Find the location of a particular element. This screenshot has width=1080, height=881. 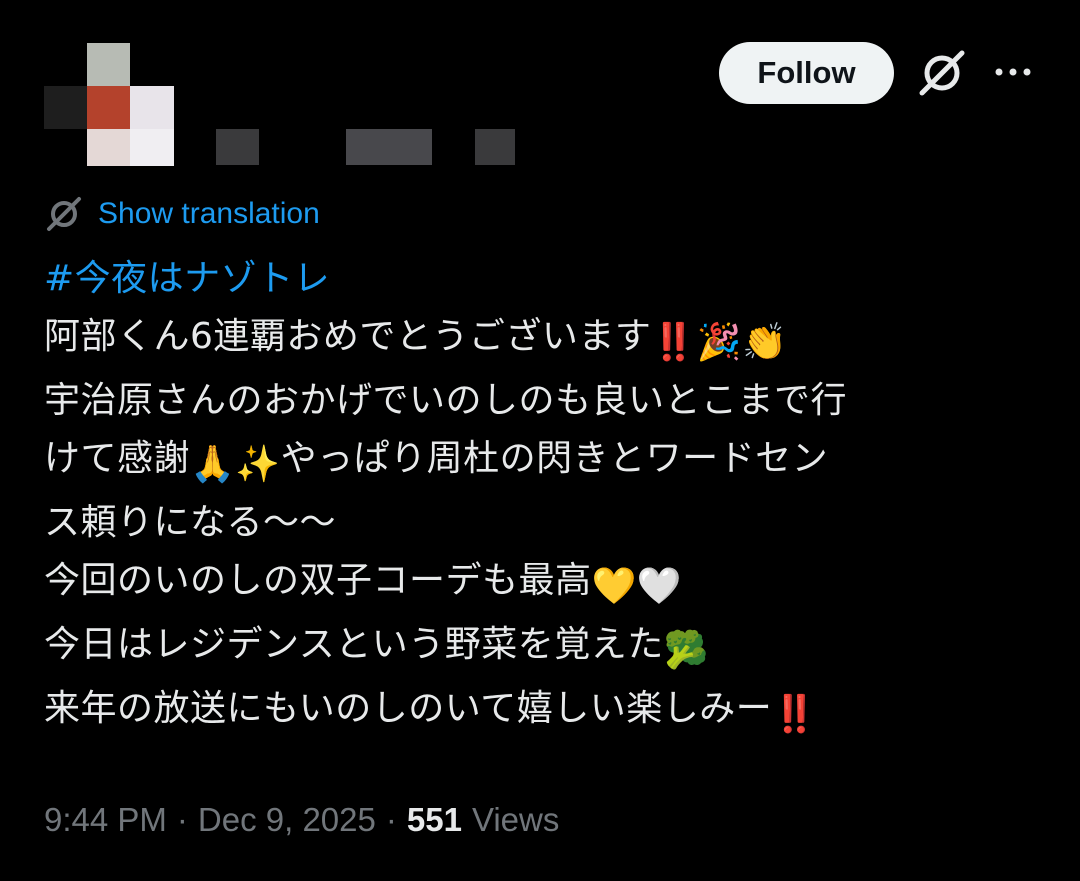

sparkles-emoji: ✨ is located at coordinates (258, 464).